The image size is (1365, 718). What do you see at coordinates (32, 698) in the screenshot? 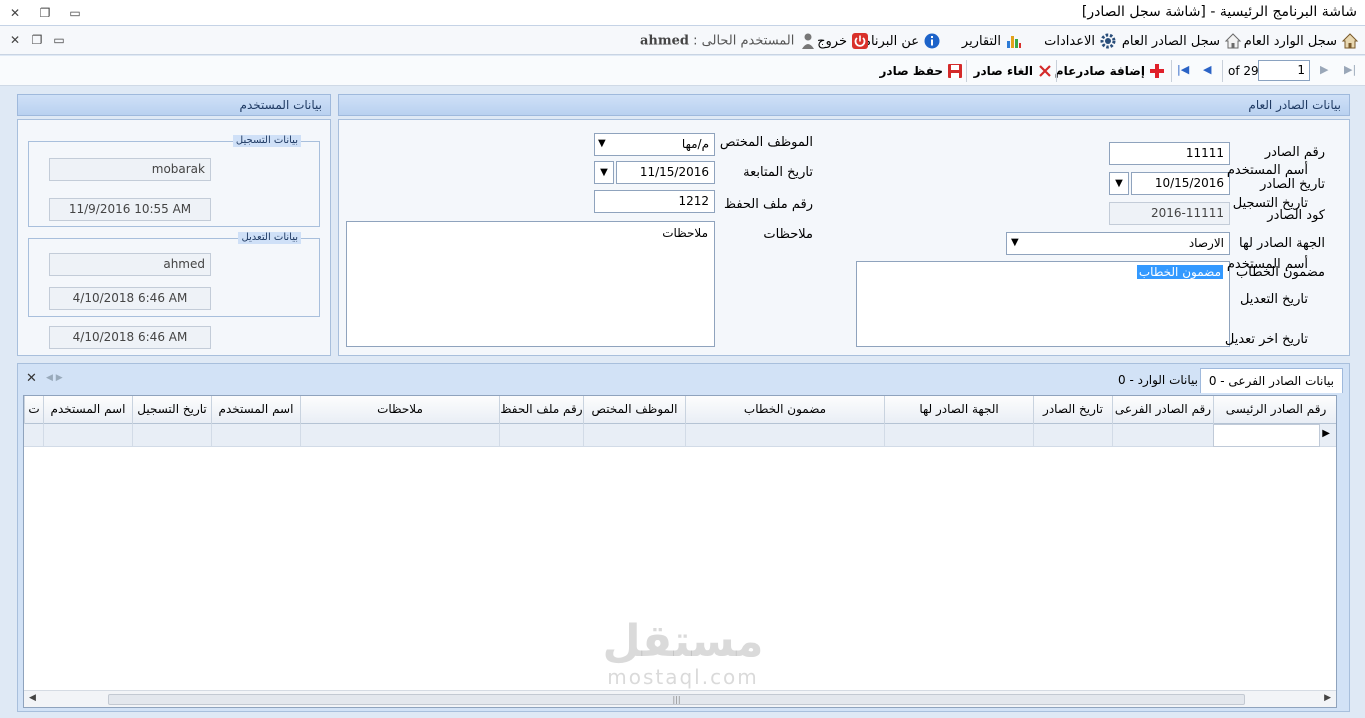
I see `scroll-left-icon: ◀` at bounding box center [32, 698].